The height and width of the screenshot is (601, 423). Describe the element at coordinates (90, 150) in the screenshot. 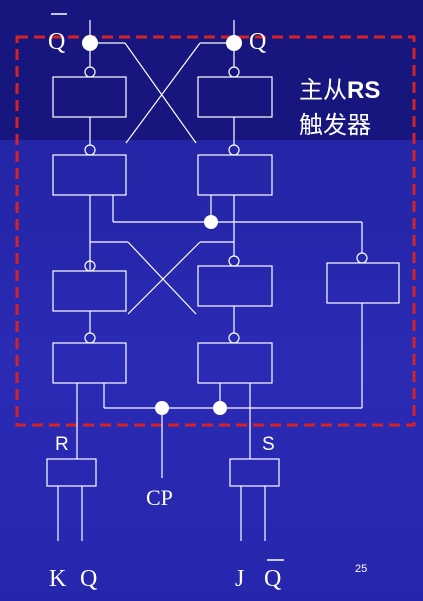

I see `slave-steer-left-bubble` at that location.